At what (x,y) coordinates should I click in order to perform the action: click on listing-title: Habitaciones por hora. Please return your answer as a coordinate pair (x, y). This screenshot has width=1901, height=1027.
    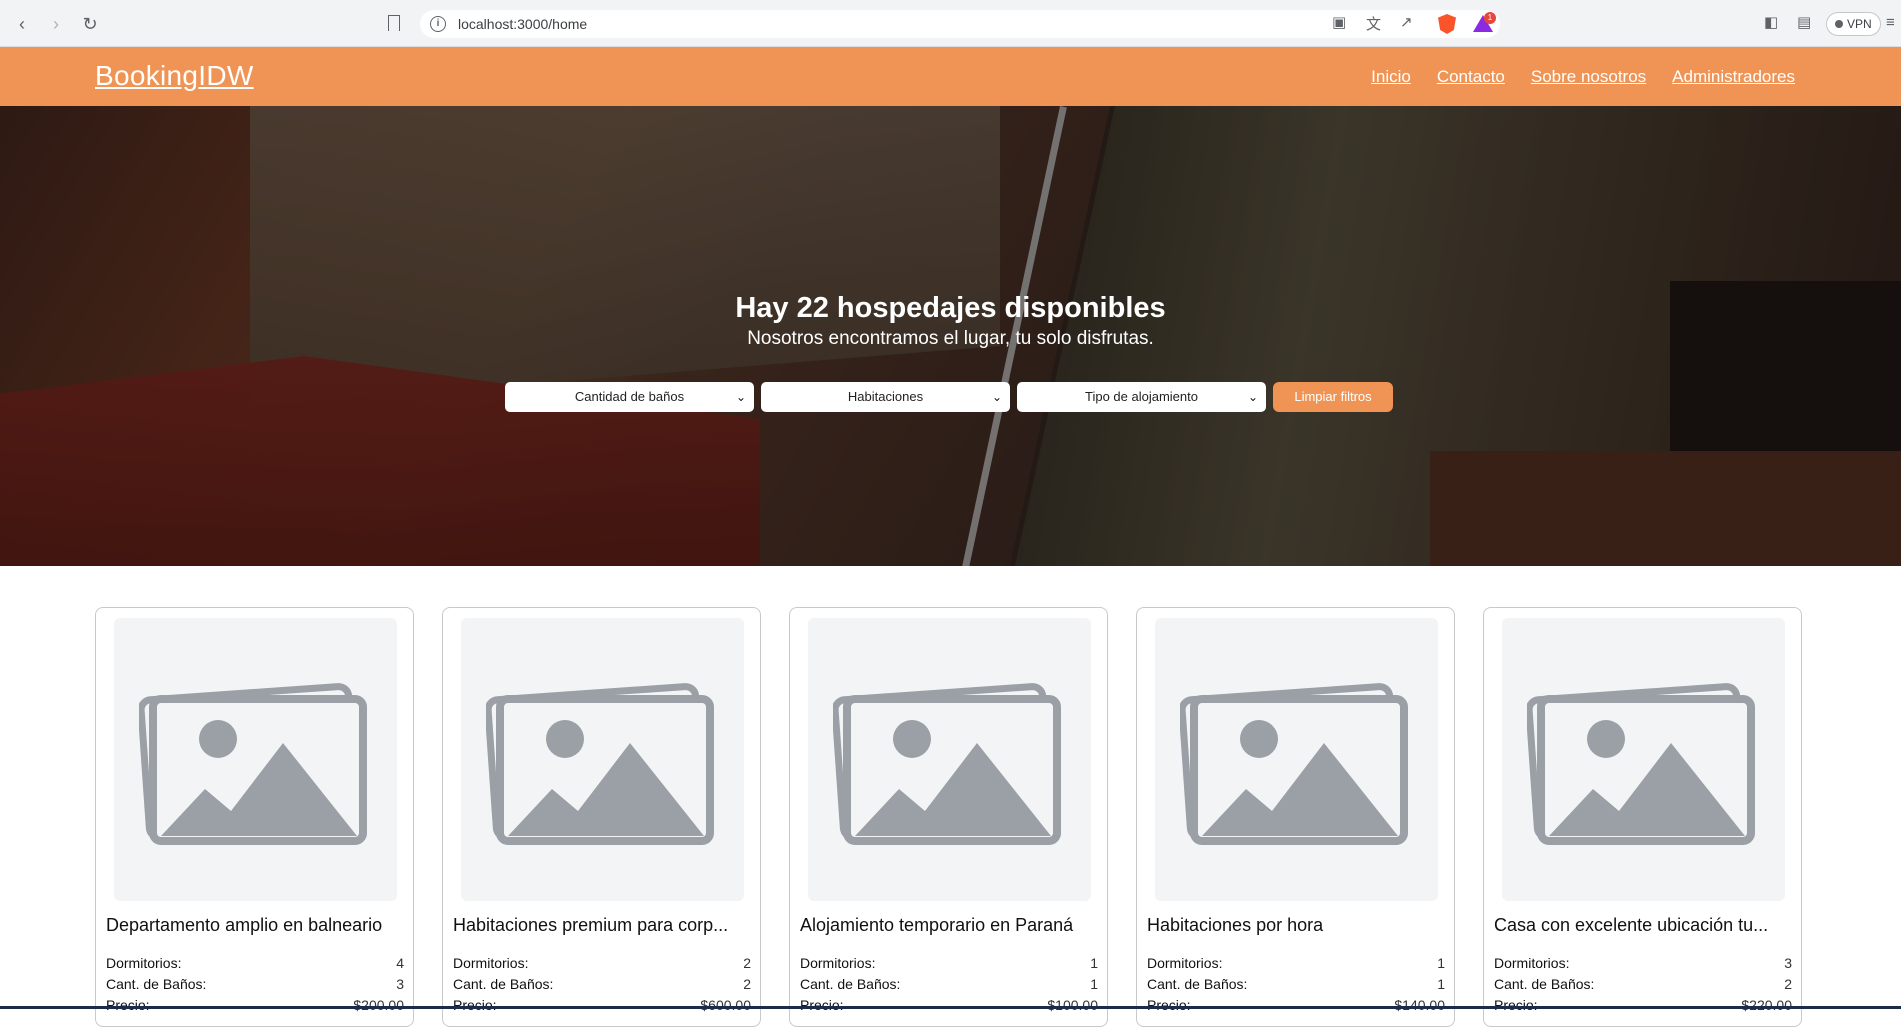
    Looking at the image, I should click on (1235, 925).